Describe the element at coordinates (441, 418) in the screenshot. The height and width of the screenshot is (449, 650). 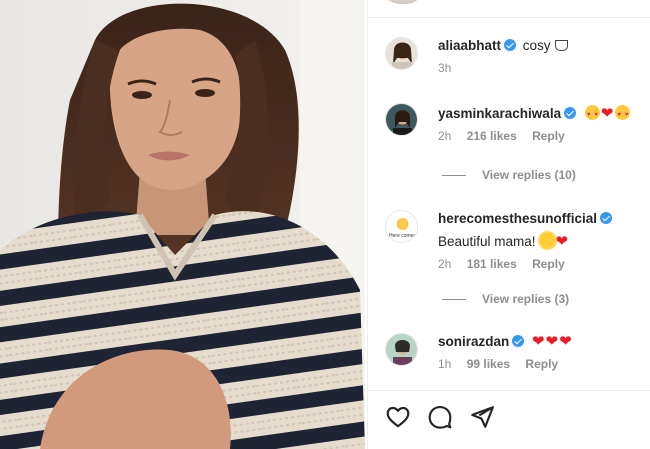
I see `comment-icon` at that location.